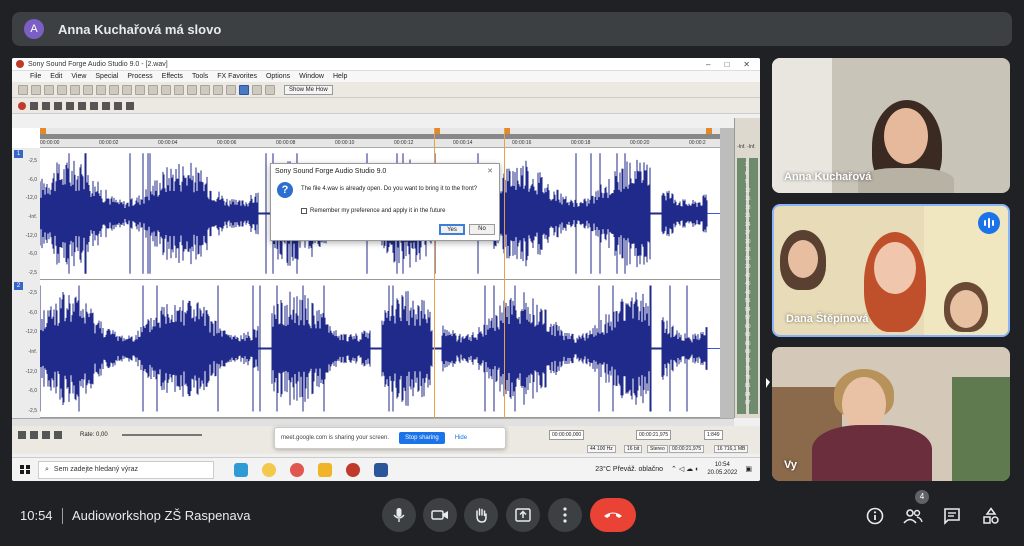 This screenshot has width=1024, height=546. I want to click on menu-item-special: Special, so click(106, 76).